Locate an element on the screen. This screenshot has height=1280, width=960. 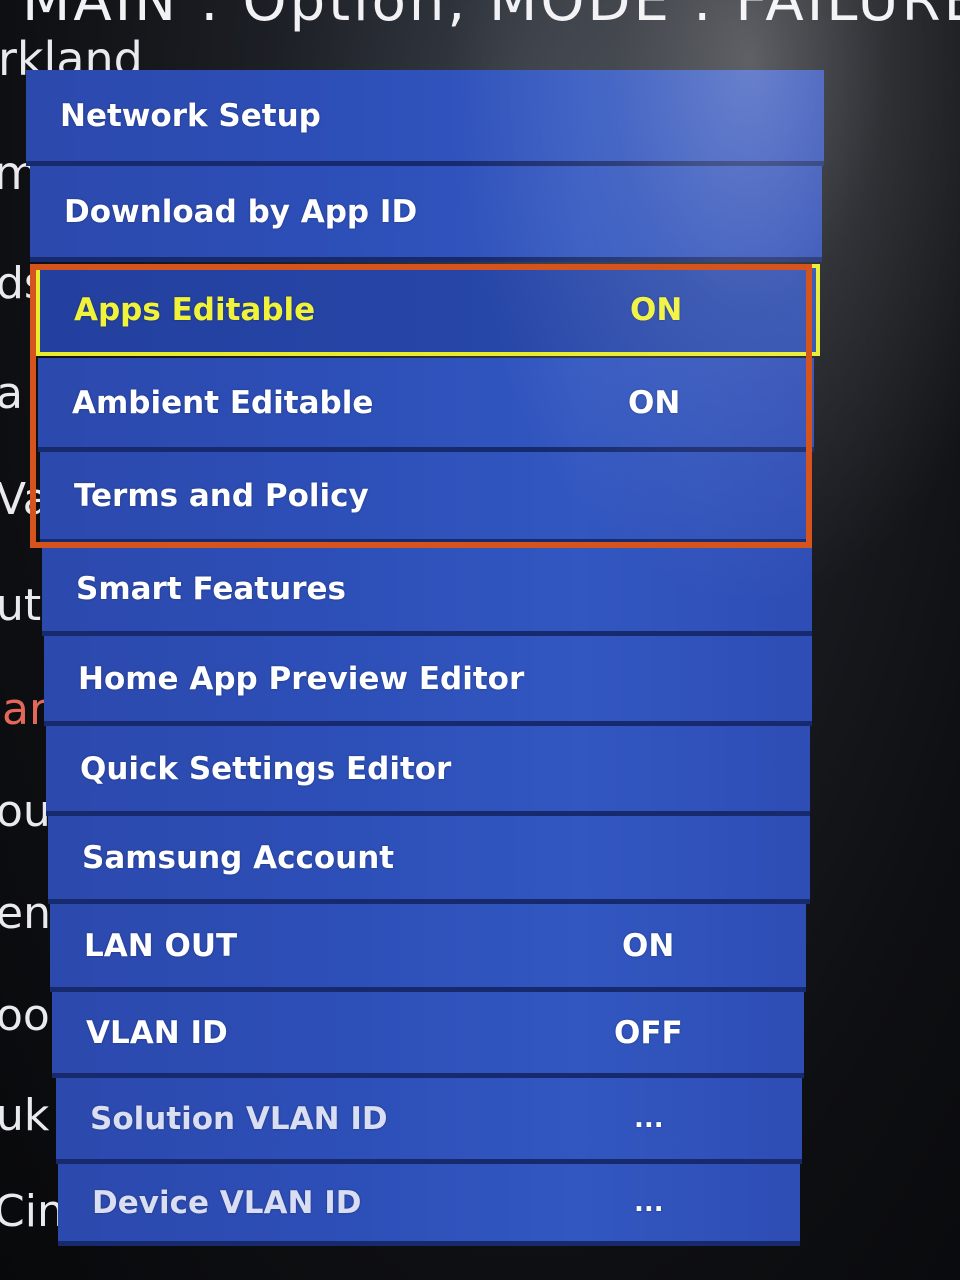
menu-item-label: Device VLAN ID is located at coordinates (227, 1202).